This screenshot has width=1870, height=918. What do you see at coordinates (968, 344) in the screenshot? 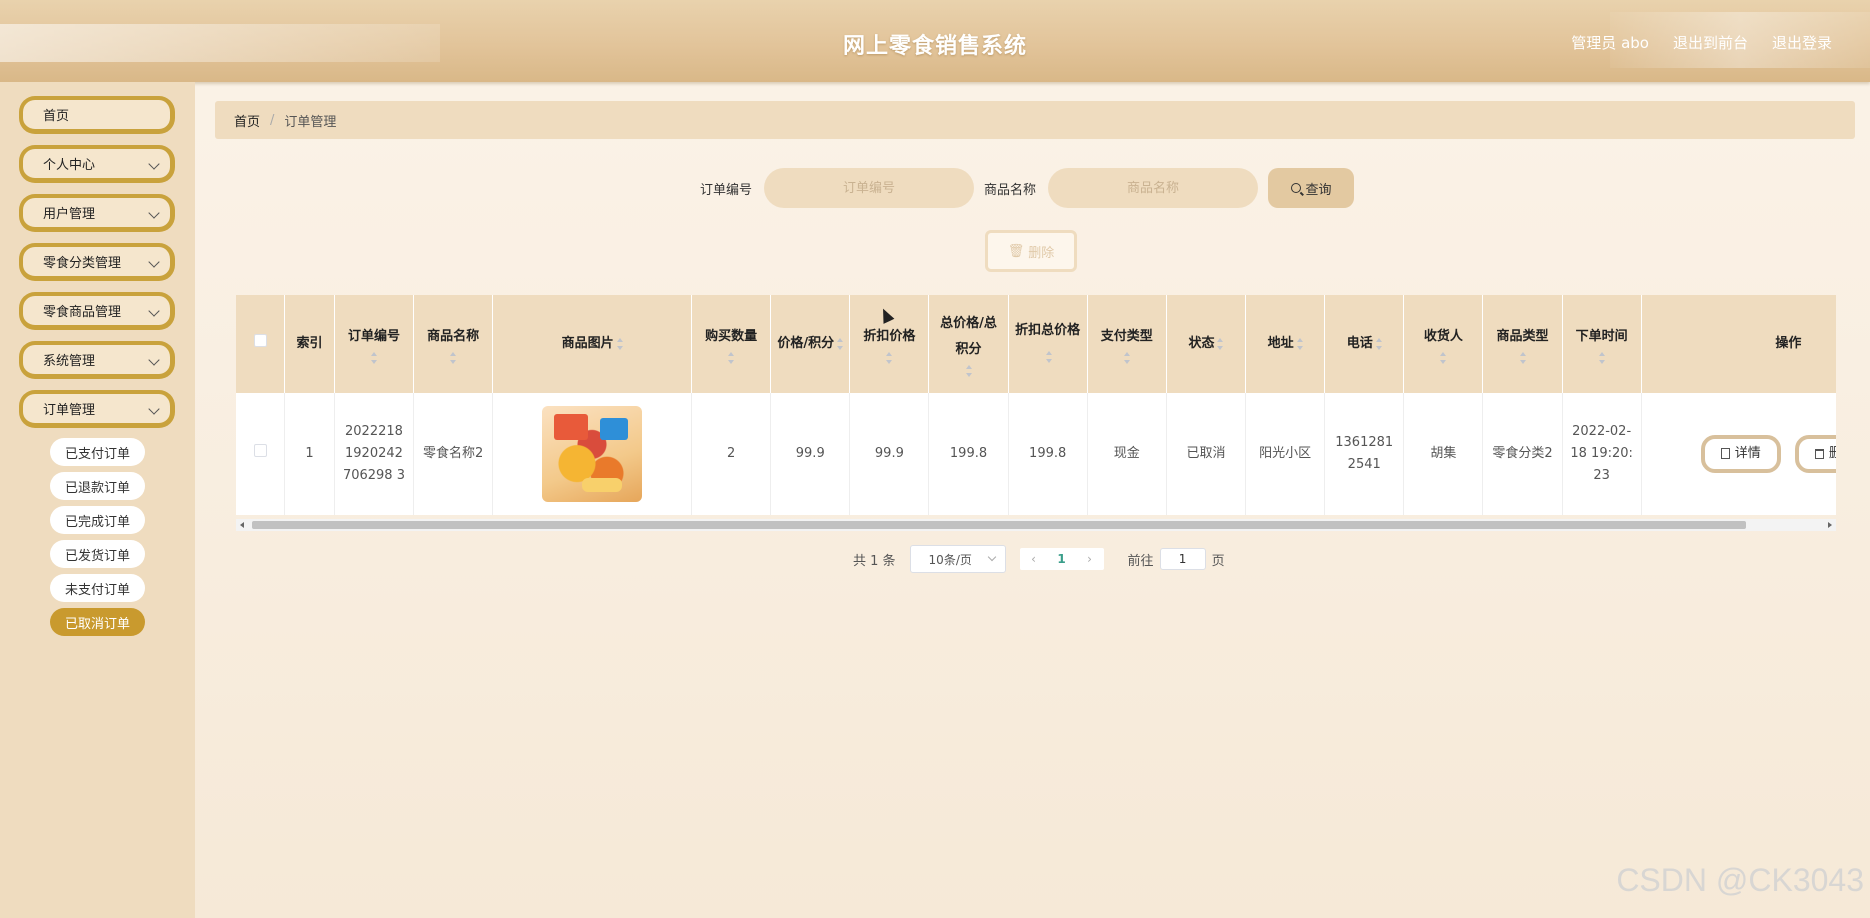
I see `col-total-price: 总价格/总积分` at bounding box center [968, 344].